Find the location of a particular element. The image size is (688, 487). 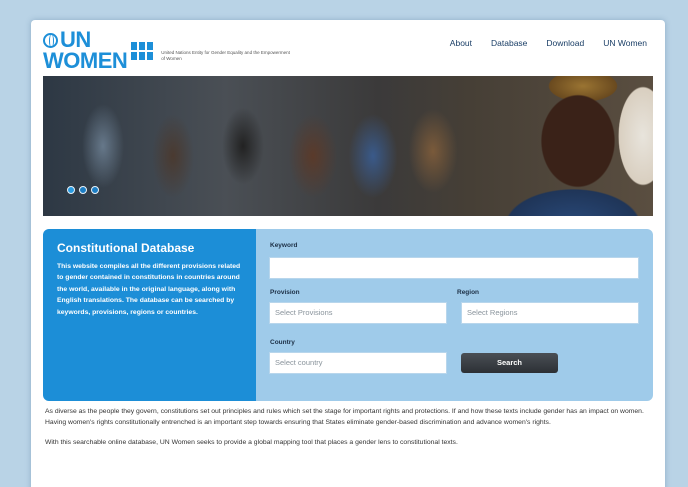

provision-label: Provision is located at coordinates (285, 292).